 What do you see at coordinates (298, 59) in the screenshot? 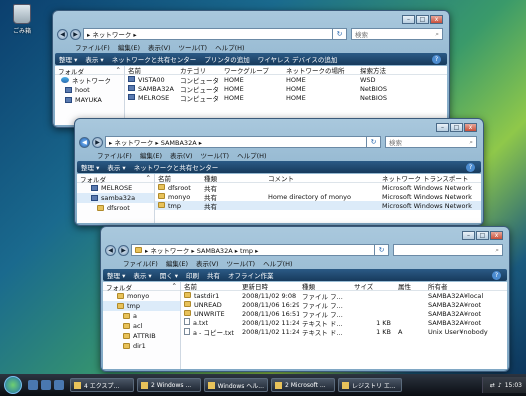
I see `add-wireless-button: ワイヤレス デバイスの追加` at bounding box center [298, 59].